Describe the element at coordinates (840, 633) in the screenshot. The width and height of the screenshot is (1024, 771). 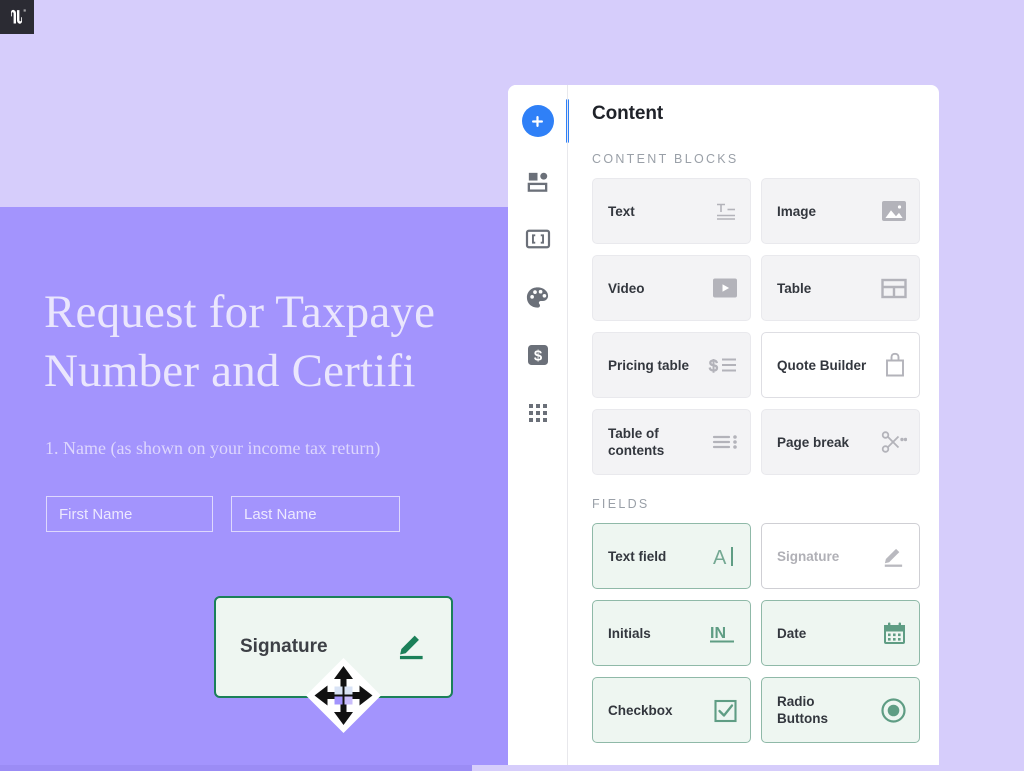
I see `field-date: Date` at that location.